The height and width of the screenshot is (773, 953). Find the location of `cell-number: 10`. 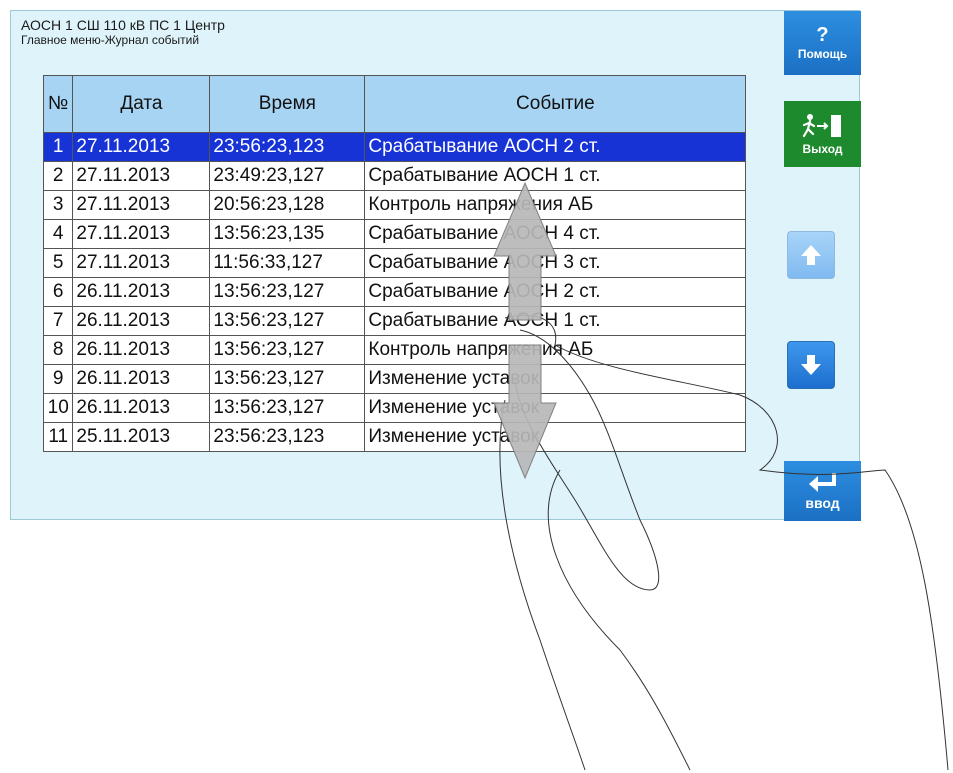

cell-number: 10 is located at coordinates (58, 408).